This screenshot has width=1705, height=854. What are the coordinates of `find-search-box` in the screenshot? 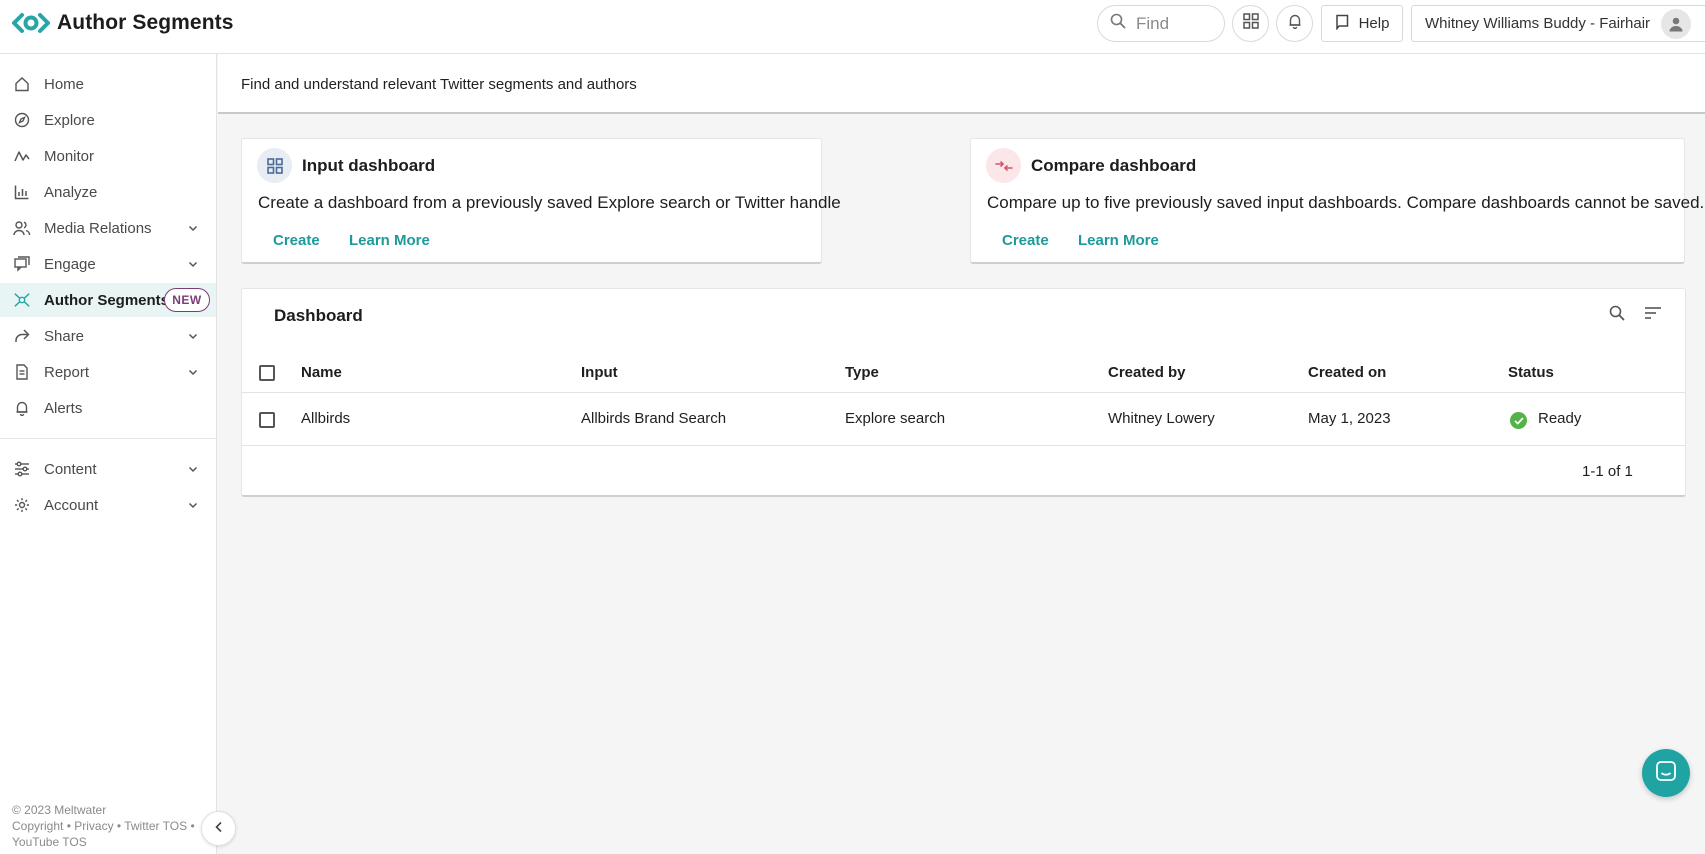 It's located at (1161, 23).